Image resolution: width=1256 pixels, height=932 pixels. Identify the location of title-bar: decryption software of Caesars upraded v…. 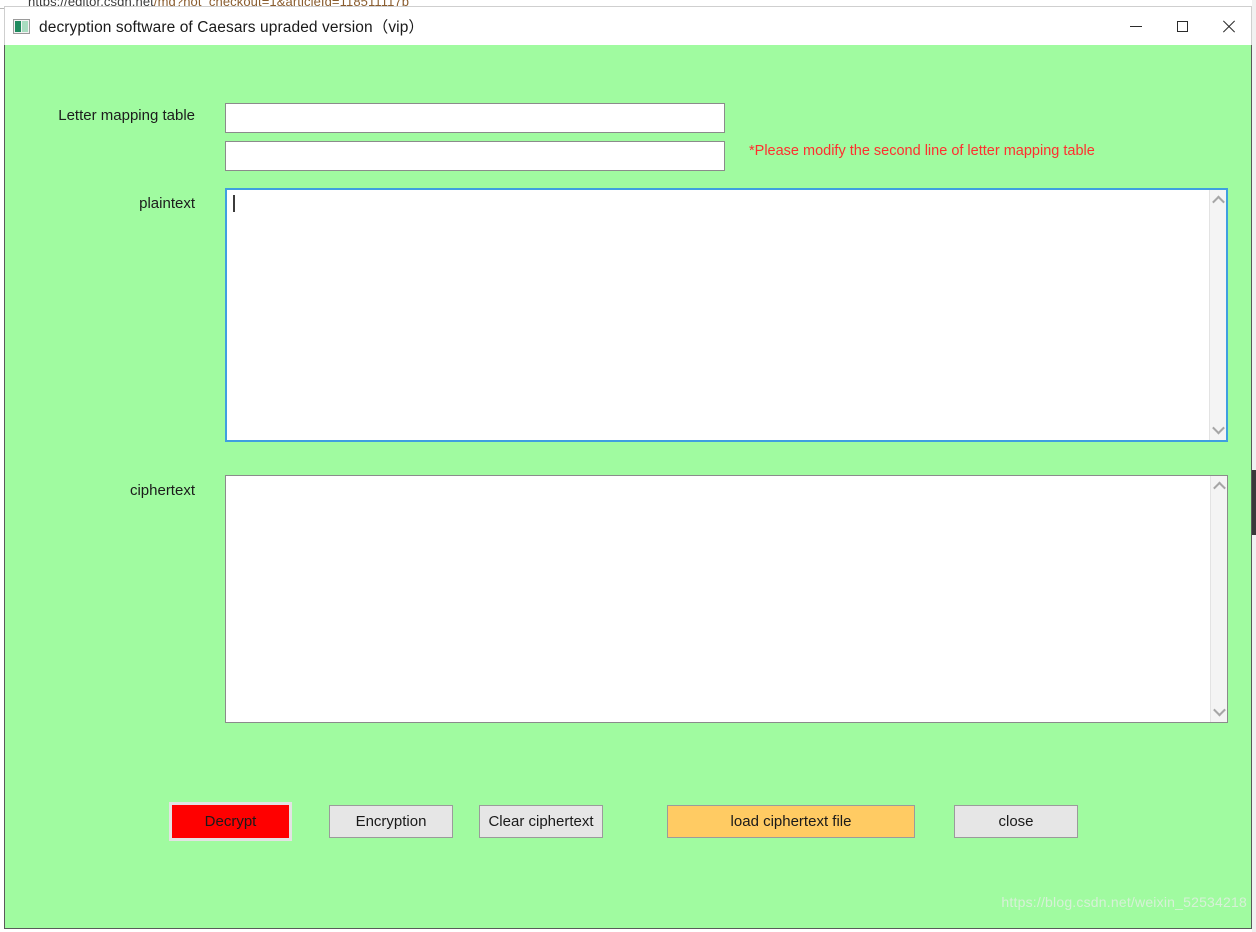
(628, 25).